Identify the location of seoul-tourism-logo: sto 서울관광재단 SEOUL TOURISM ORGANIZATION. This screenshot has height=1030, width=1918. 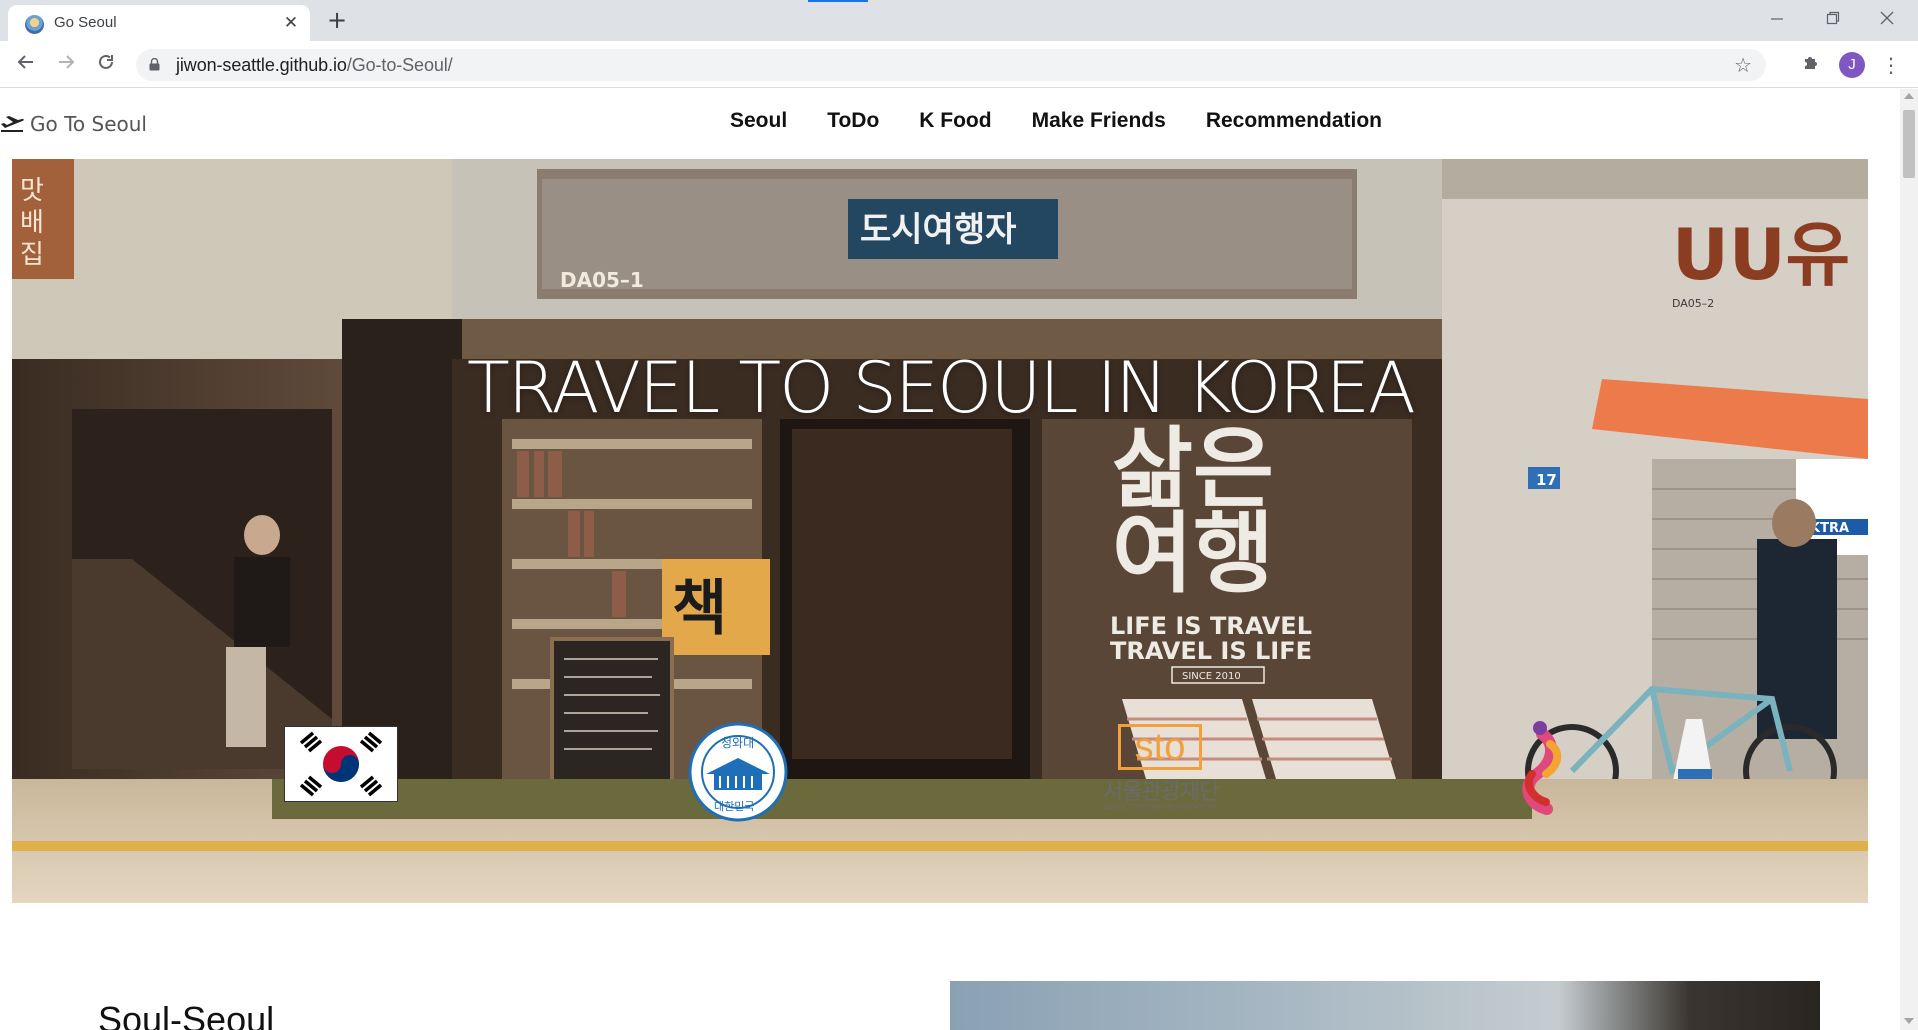
(1158, 774).